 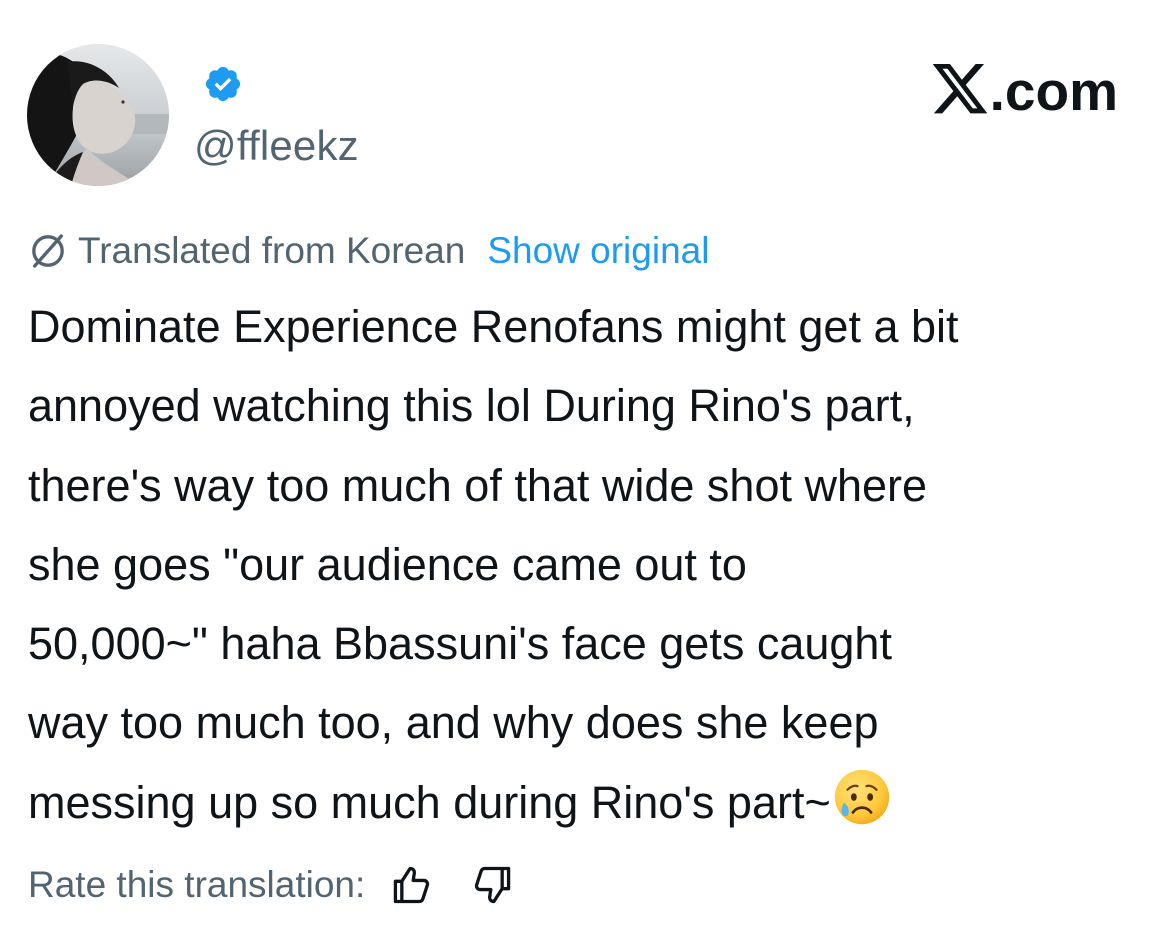 What do you see at coordinates (48, 251) in the screenshot?
I see `translate-icon` at bounding box center [48, 251].